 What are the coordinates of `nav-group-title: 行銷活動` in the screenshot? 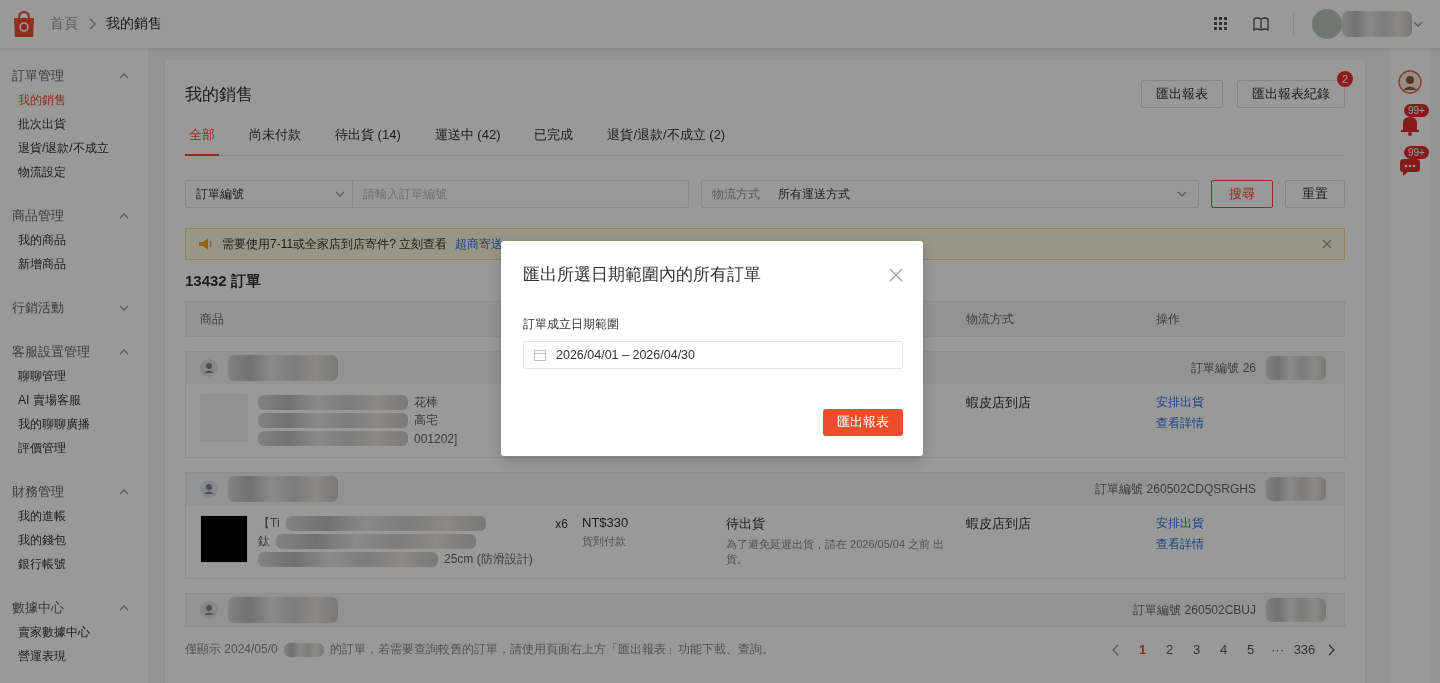 It's located at (38, 308).